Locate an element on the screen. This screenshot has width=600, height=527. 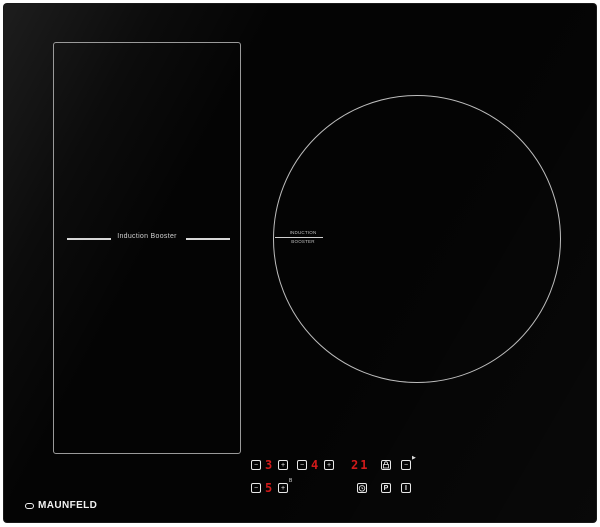
keylock-icon is located at coordinates (386, 465).